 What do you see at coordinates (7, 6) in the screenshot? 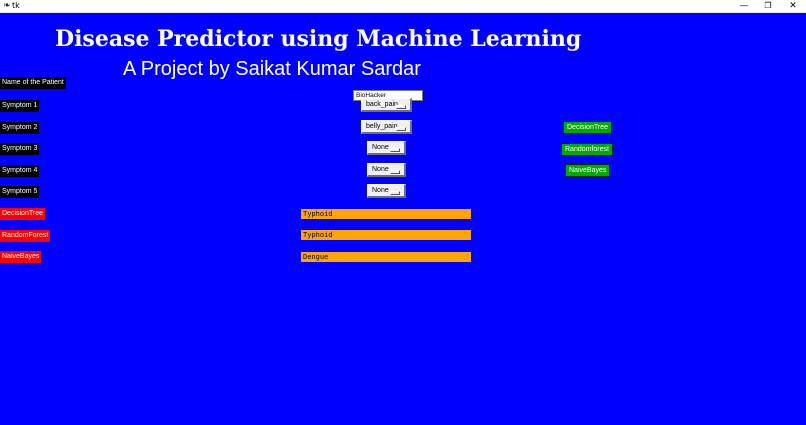
I see `feather-icon: ❧` at bounding box center [7, 6].